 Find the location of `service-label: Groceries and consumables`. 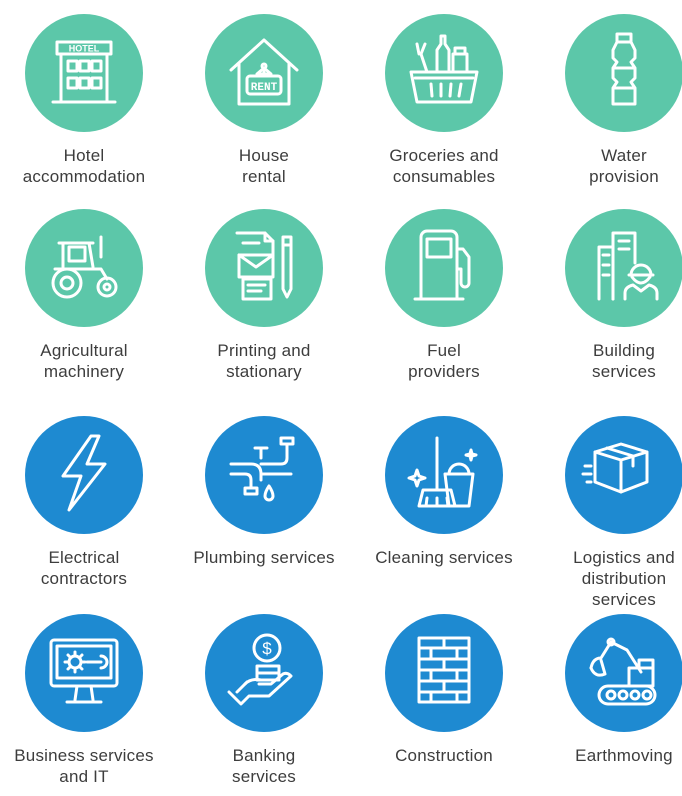

service-label: Groceries and consumables is located at coordinates (444, 166).